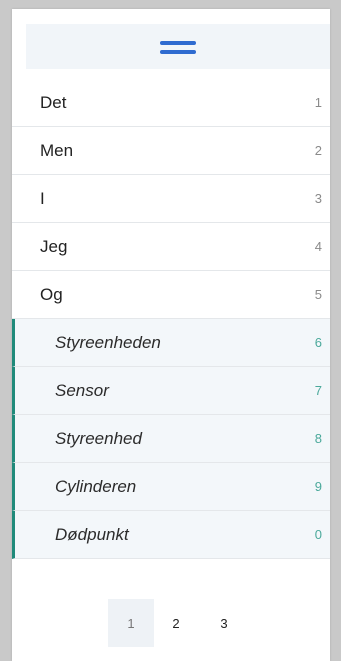 This screenshot has width=341, height=661. What do you see at coordinates (318, 246) in the screenshot?
I see `list-item-number: 4` at bounding box center [318, 246].